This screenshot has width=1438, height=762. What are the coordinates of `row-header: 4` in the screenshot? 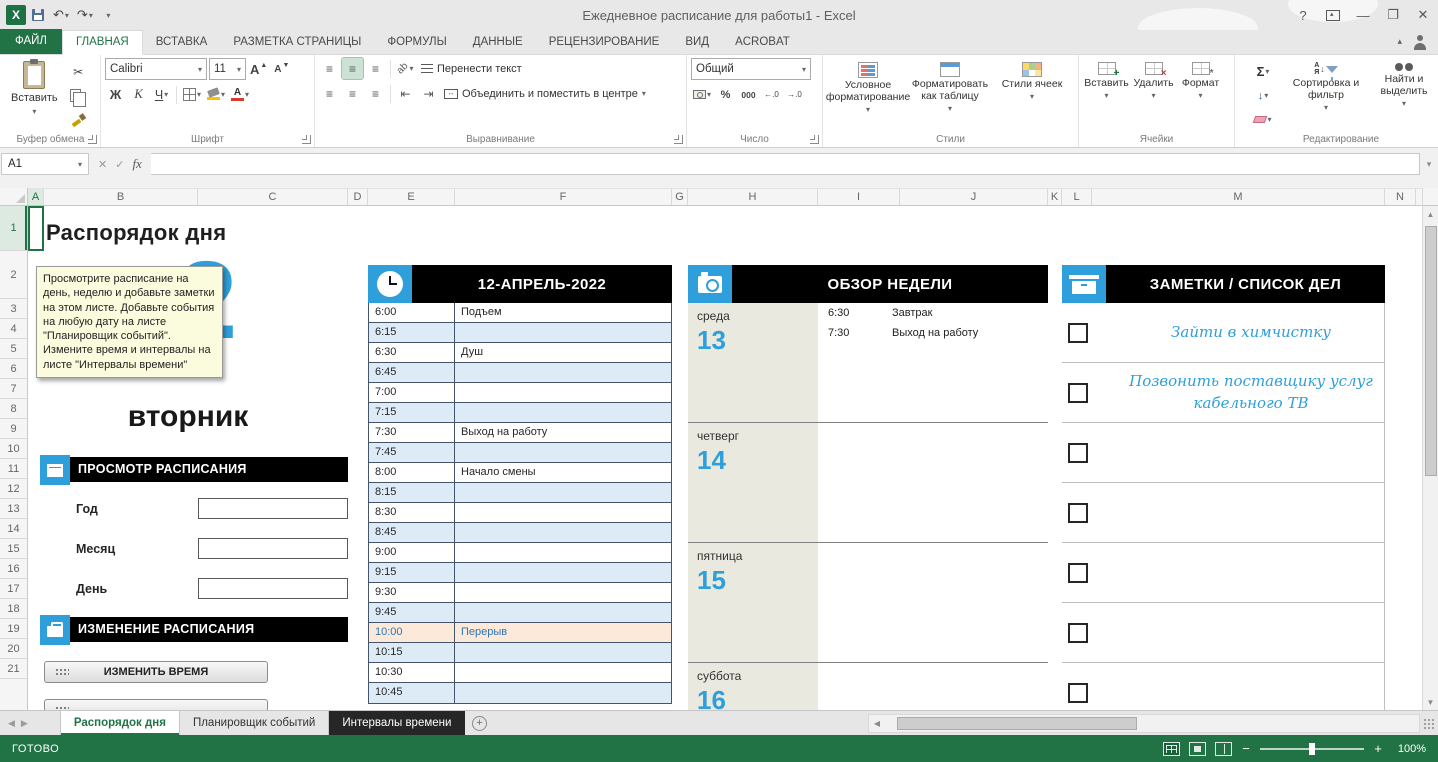 It's located at (13, 329).